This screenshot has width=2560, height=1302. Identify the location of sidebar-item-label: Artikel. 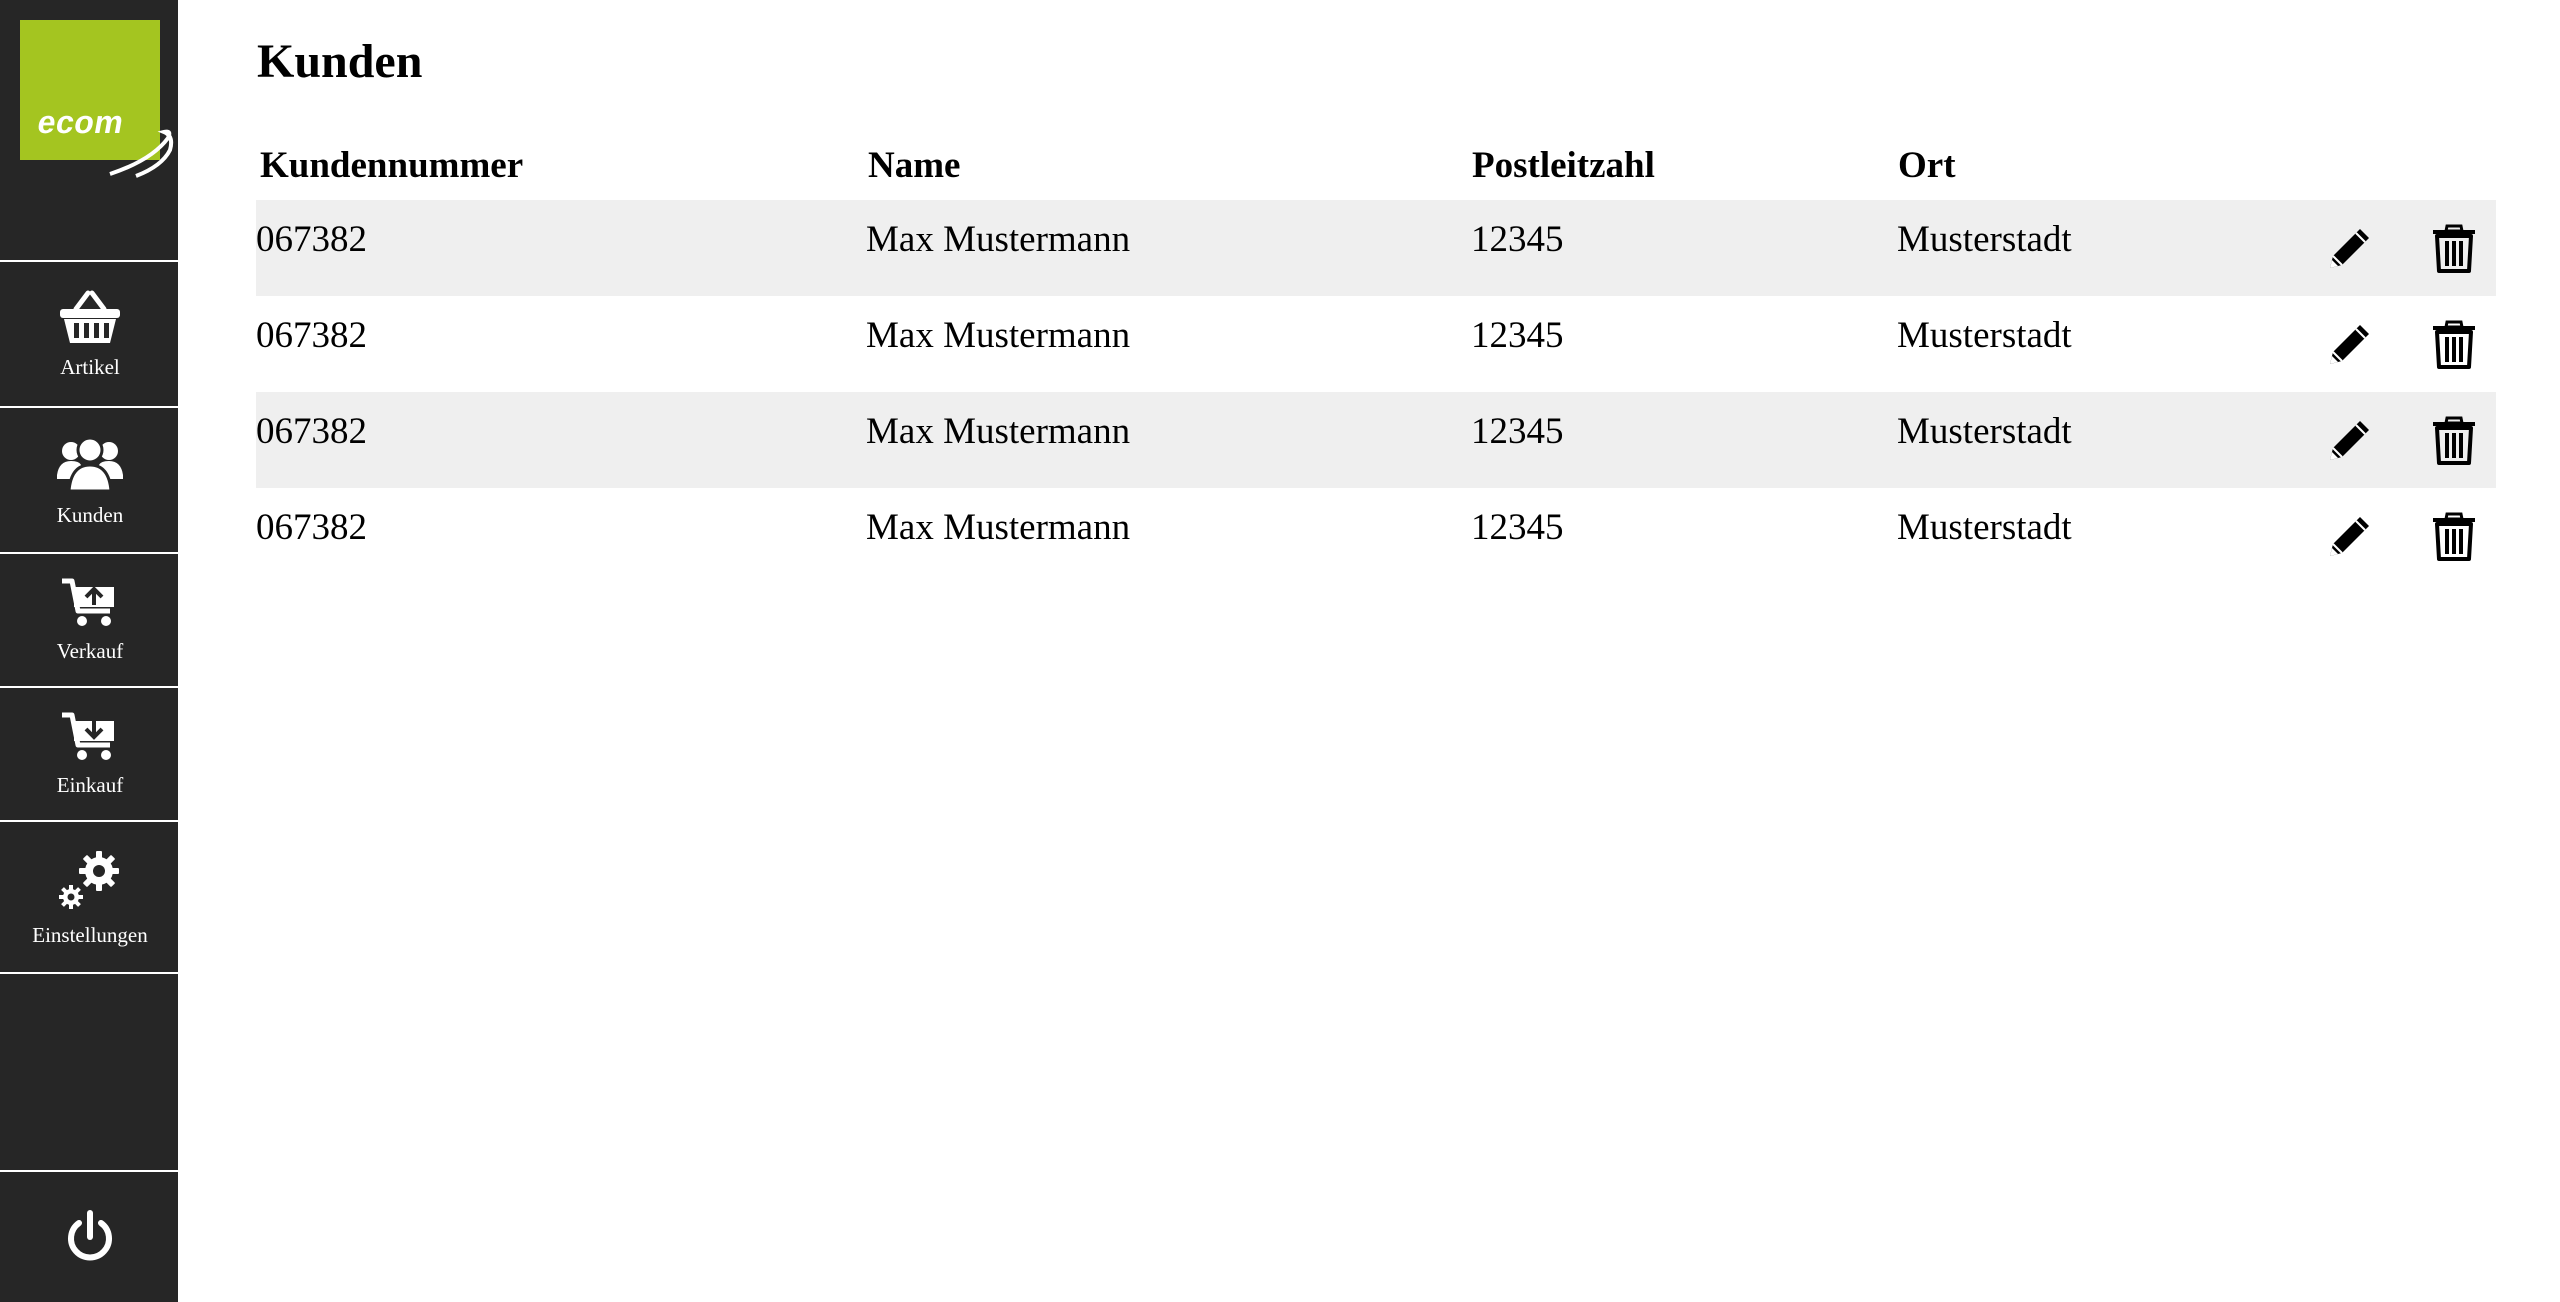
(90, 366).